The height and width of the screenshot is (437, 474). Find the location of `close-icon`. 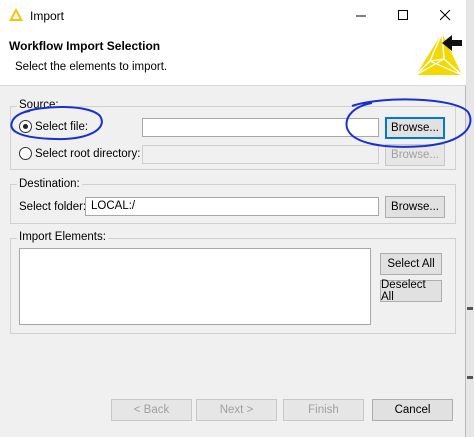

close-icon is located at coordinates (444, 15).